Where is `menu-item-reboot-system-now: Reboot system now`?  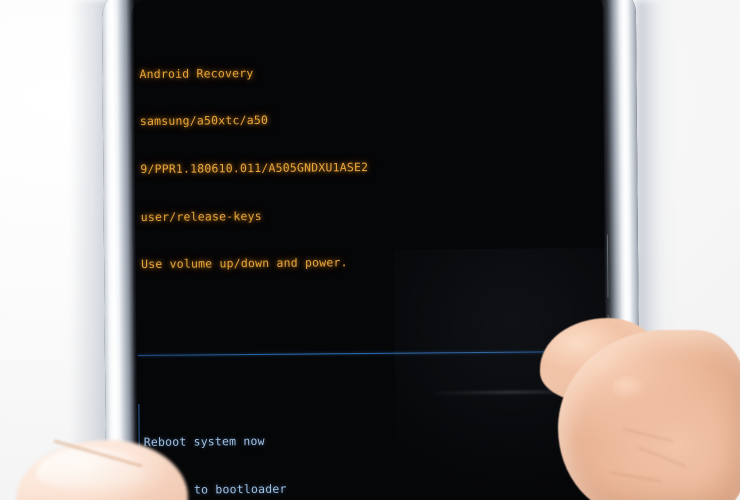
menu-item-reboot-system-now: Reboot system now is located at coordinates (374, 441).